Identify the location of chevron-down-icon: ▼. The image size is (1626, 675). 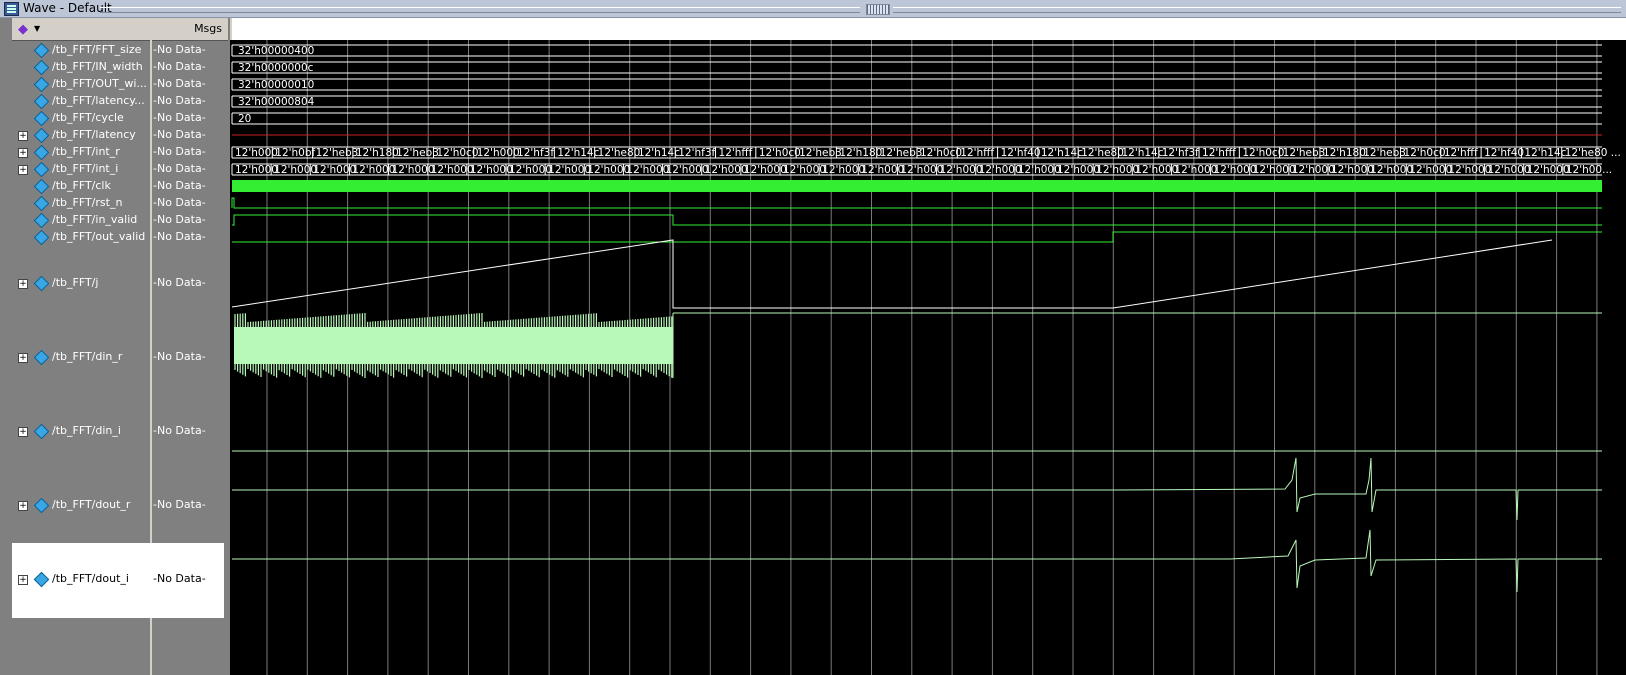
(37, 28).